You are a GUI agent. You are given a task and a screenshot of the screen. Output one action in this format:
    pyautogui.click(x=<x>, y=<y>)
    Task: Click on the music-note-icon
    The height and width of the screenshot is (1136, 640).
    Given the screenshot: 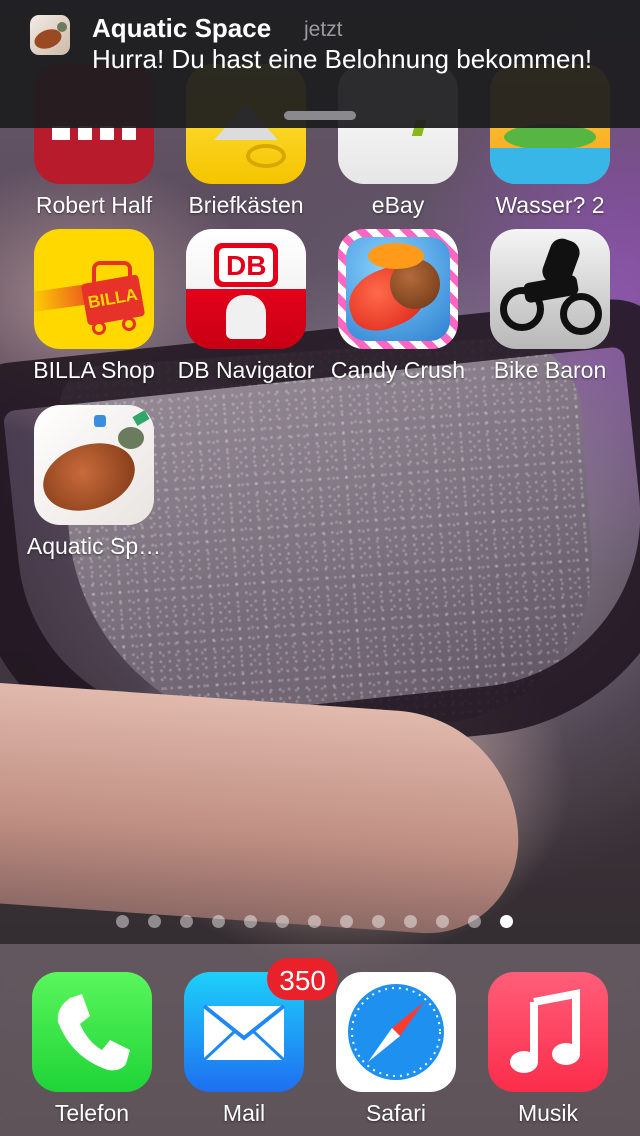 What is the action you would take?
    pyautogui.click(x=548, y=1032)
    